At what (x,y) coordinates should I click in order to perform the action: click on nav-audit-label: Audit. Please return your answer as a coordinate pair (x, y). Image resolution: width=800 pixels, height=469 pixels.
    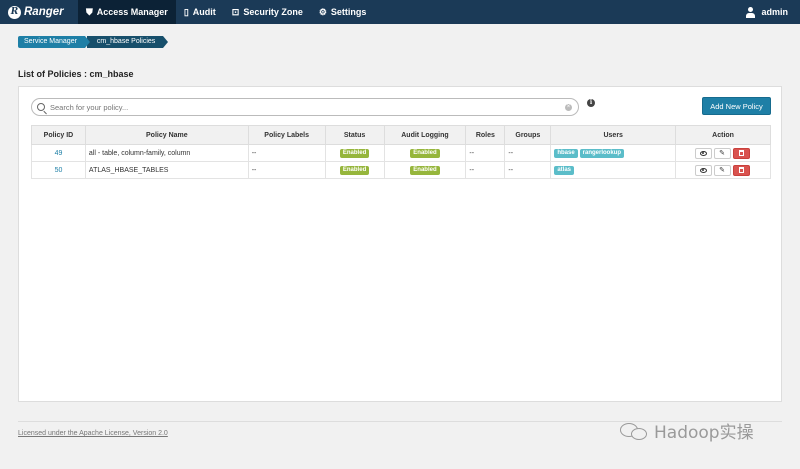
    Looking at the image, I should click on (204, 12).